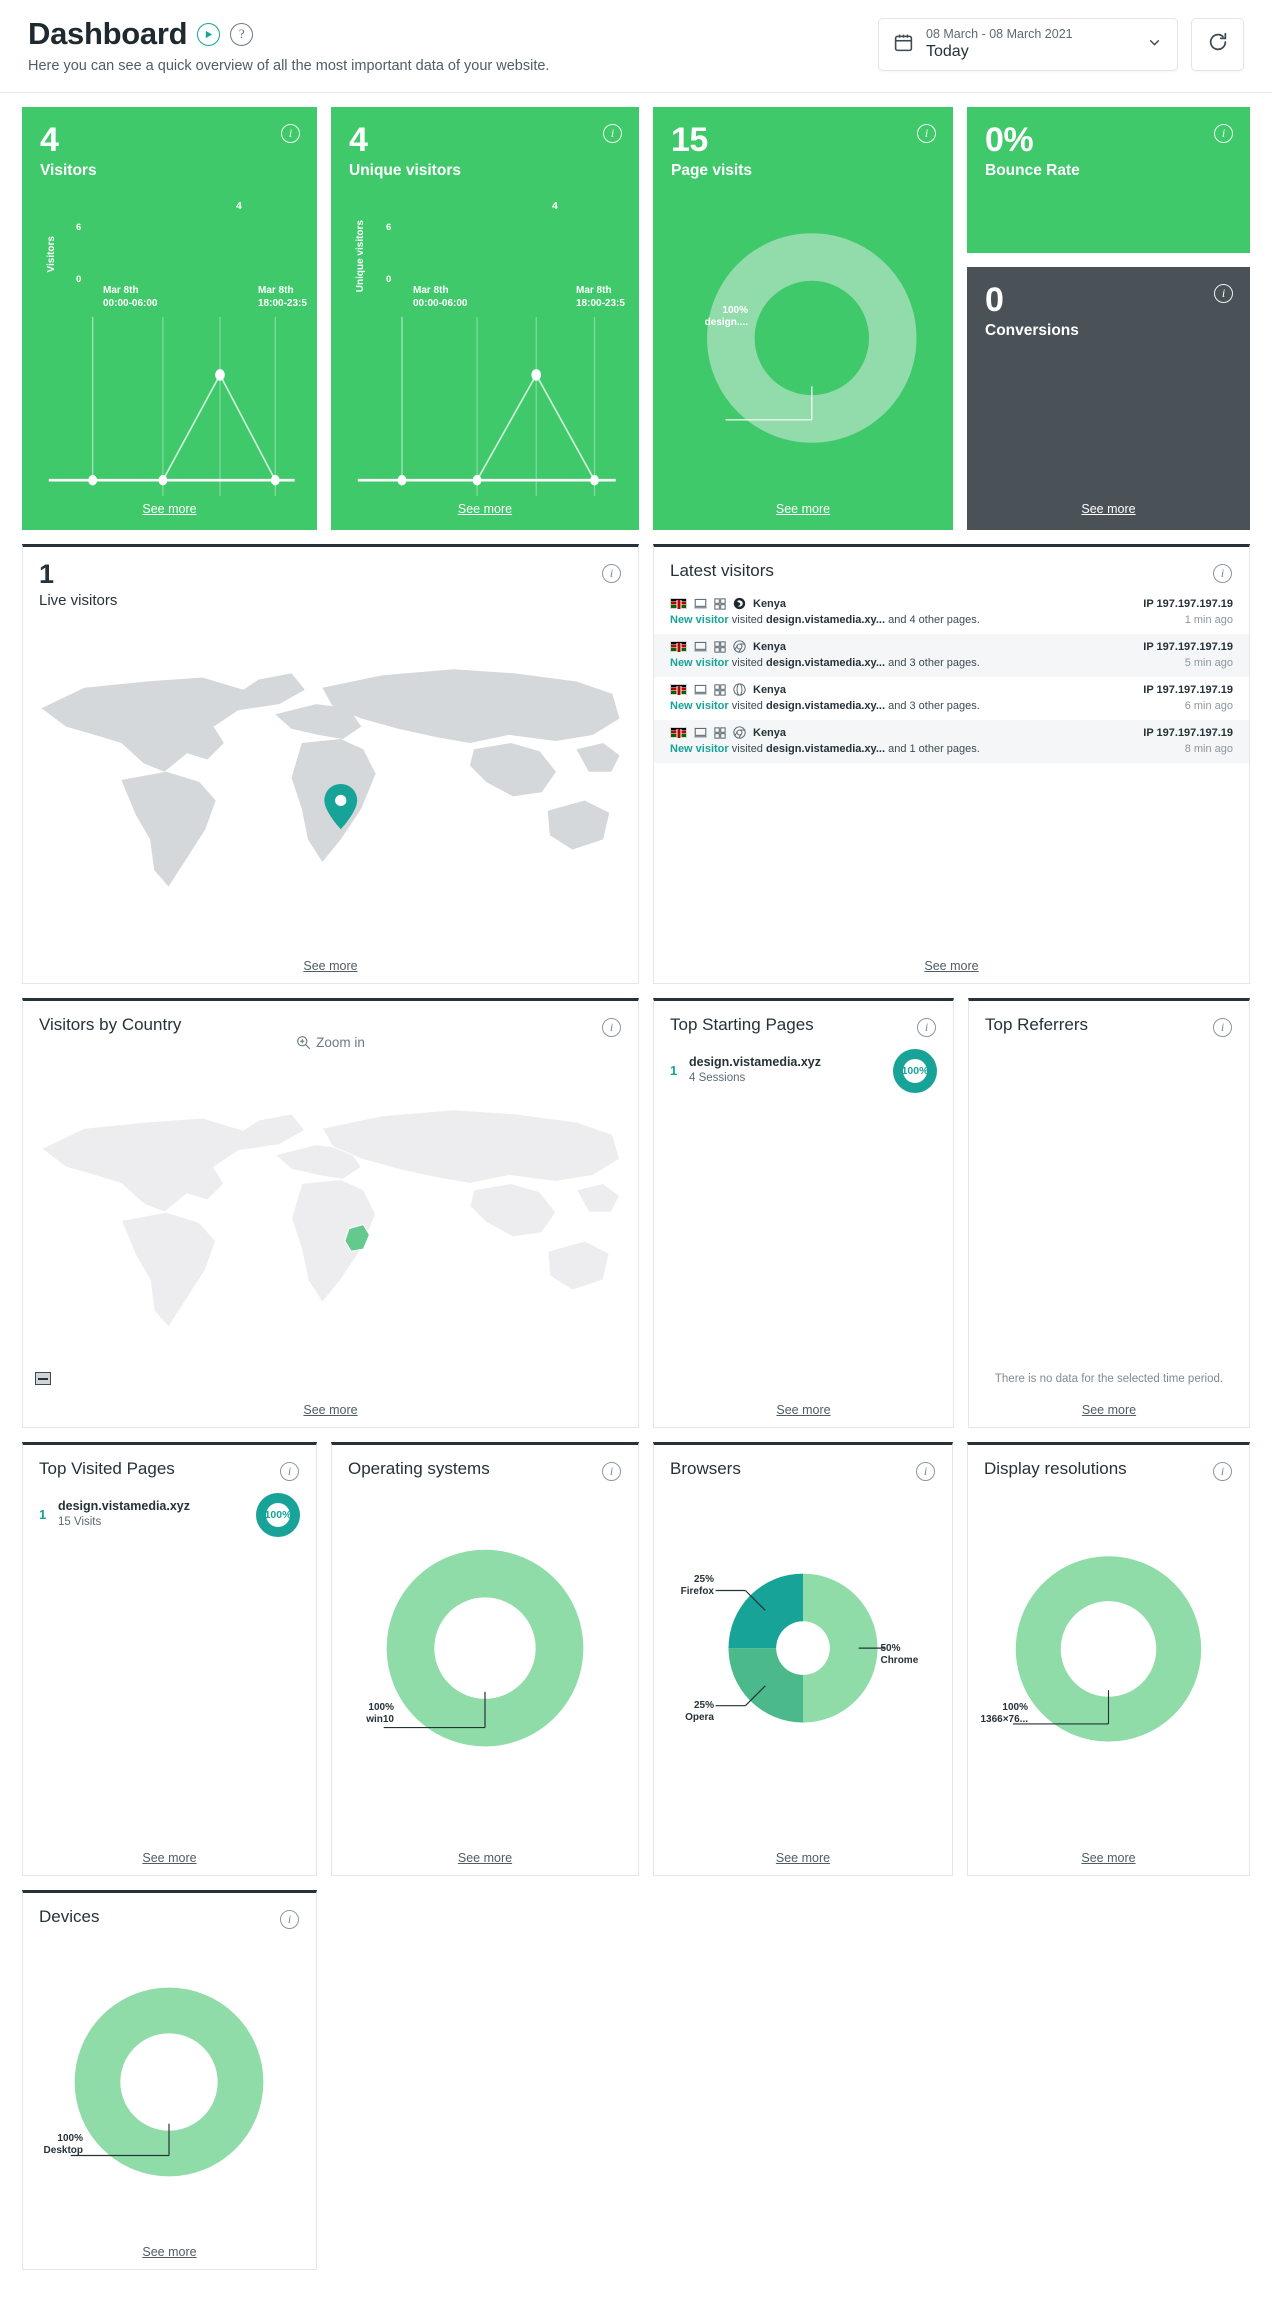 The width and height of the screenshot is (1272, 2324). What do you see at coordinates (1032, 330) in the screenshot?
I see `kpi-label: Conversions` at bounding box center [1032, 330].